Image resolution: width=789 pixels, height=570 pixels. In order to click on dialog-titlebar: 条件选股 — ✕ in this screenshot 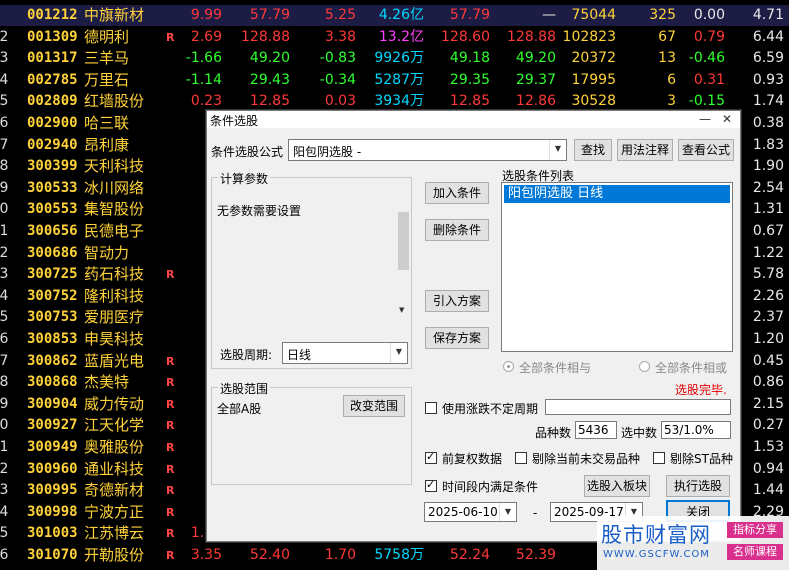, I will do `click(473, 119)`.